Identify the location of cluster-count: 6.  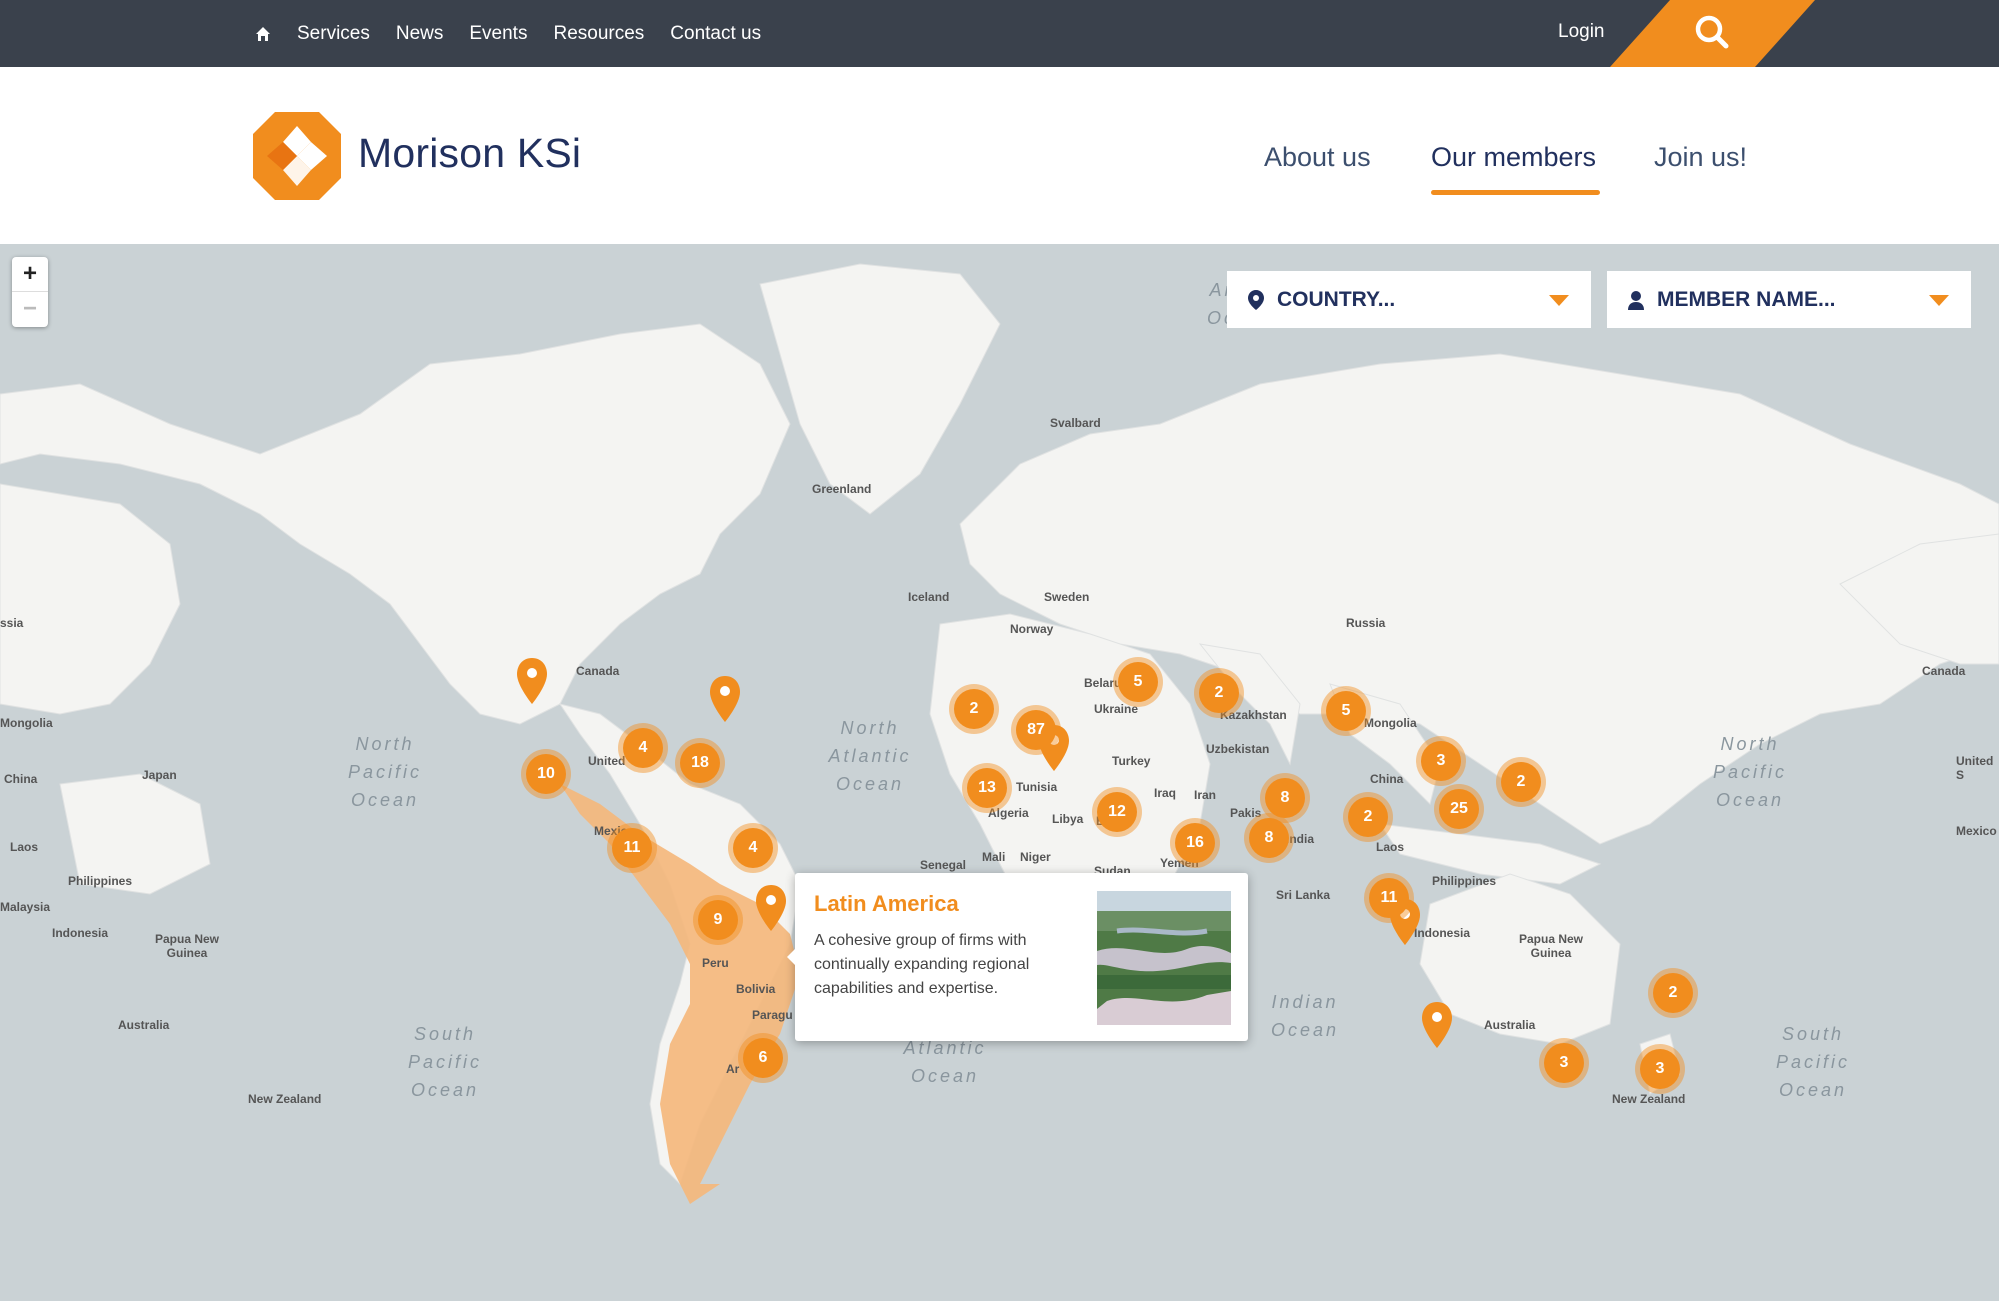
(763, 1058).